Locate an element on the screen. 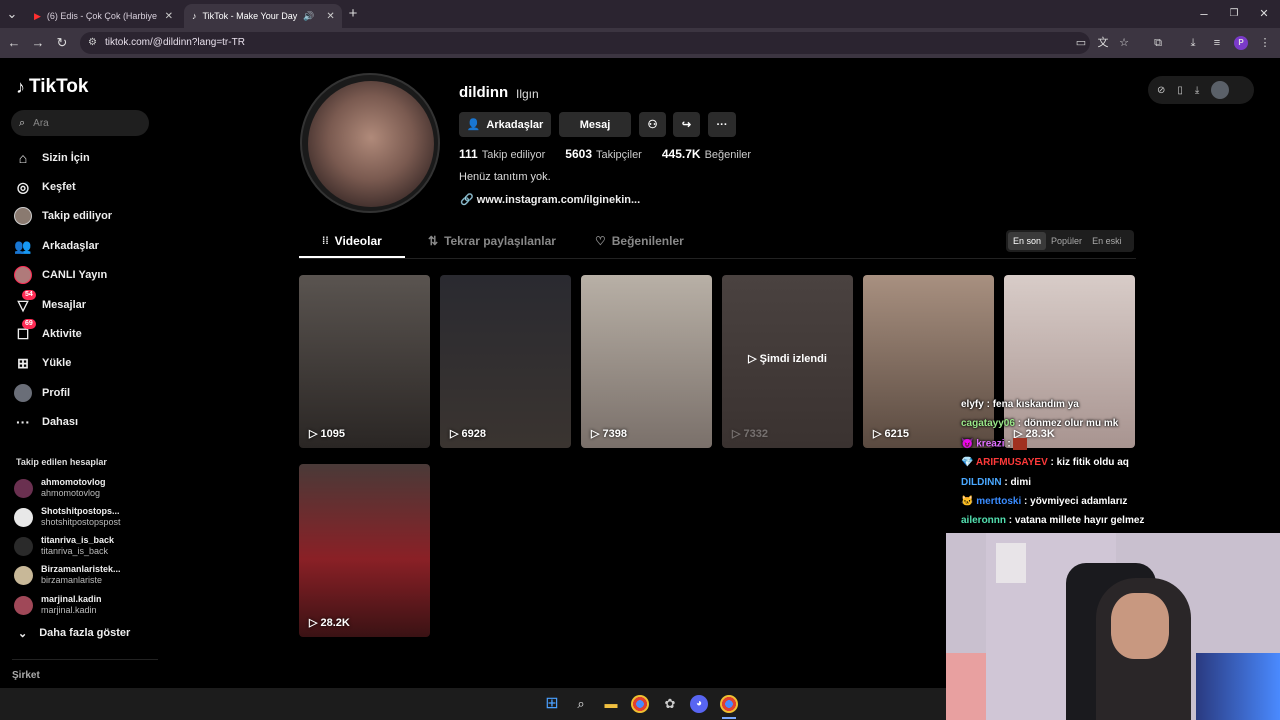 This screenshot has height=720, width=1280. sort-latest-button: En son is located at coordinates (1027, 241).